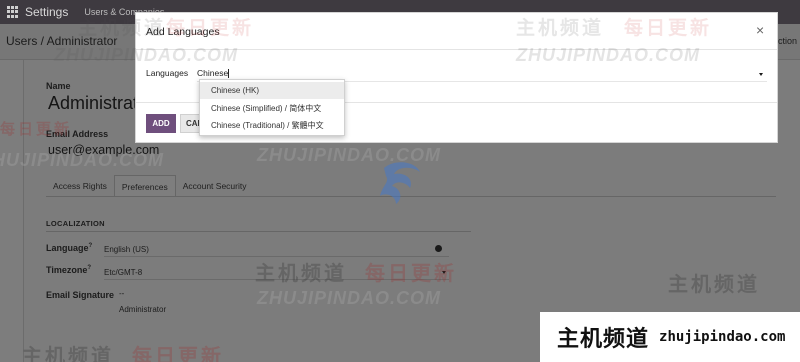 The height and width of the screenshot is (362, 800). Describe the element at coordinates (400, 183) in the screenshot. I see `watermark-logo-icon` at that location.